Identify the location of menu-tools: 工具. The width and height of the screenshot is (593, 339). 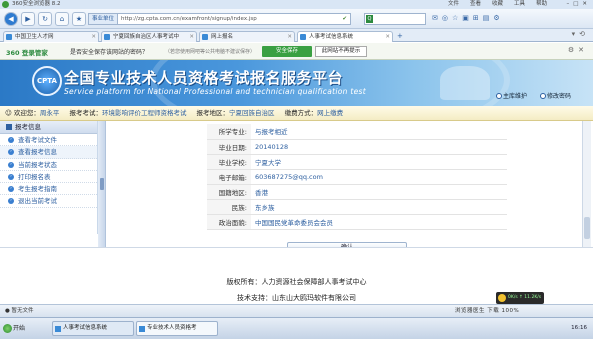
(519, 4).